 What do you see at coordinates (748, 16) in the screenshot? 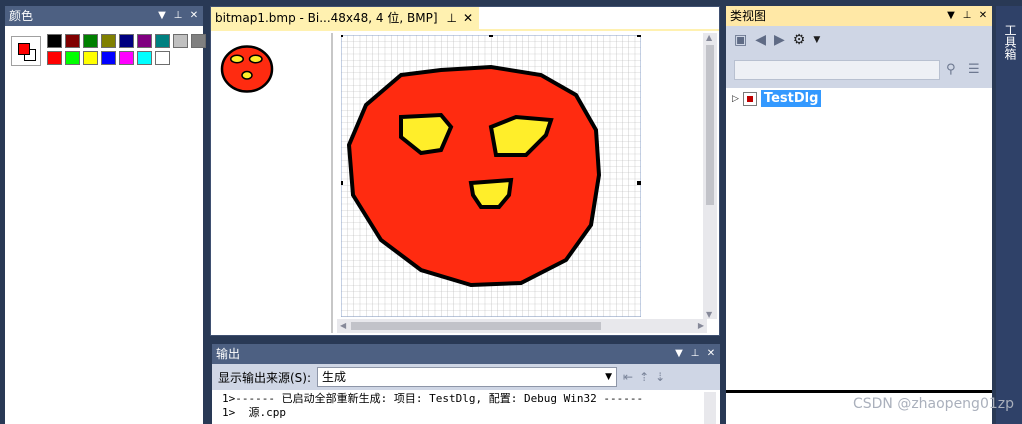
I see `classview-title: 类视图` at bounding box center [748, 16].